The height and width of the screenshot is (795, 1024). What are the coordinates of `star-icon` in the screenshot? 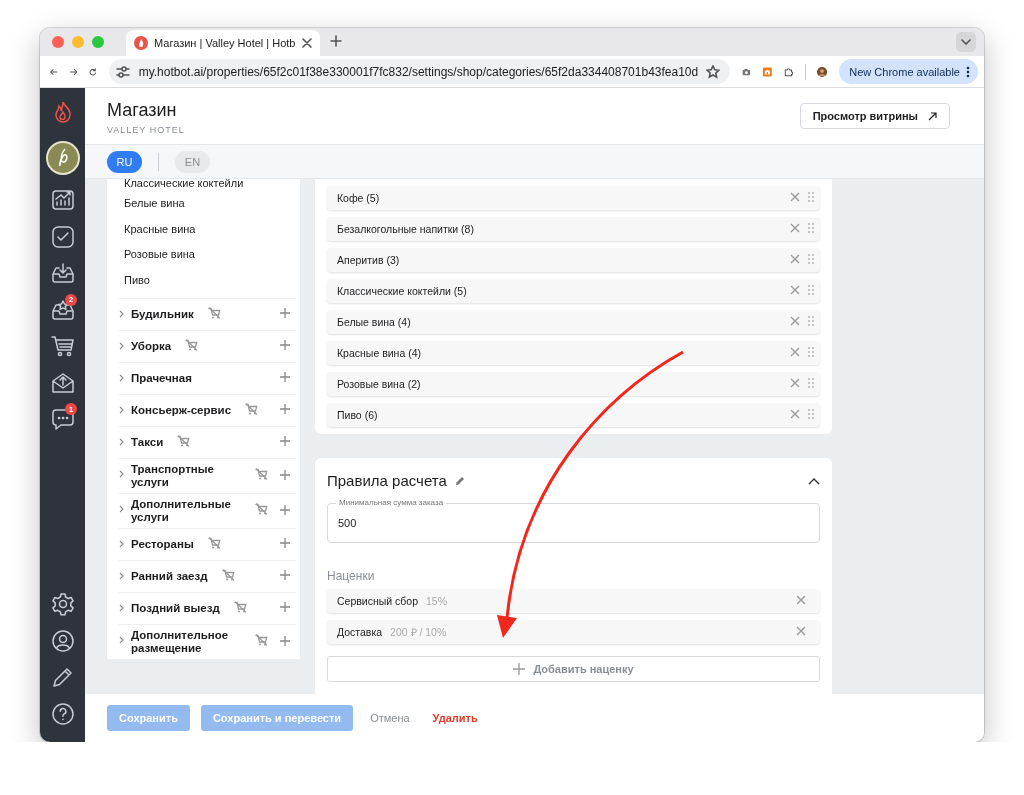 It's located at (713, 71).